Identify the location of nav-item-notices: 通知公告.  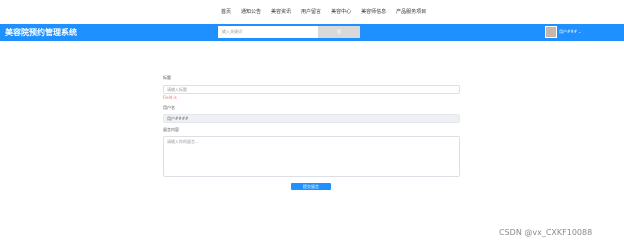
(251, 12).